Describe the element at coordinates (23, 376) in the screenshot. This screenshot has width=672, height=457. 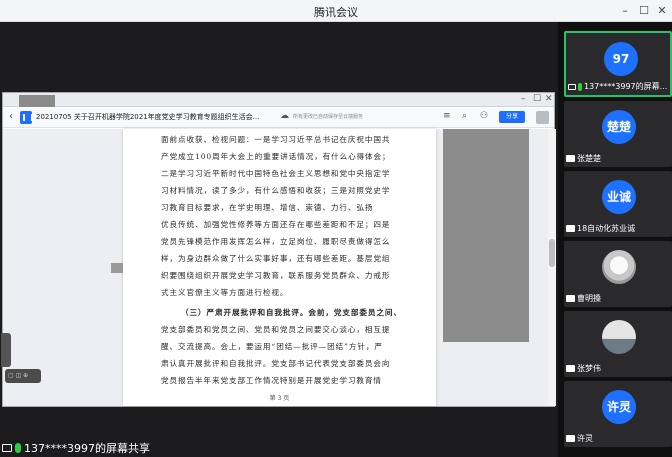
I see `floating-toolbar: ▢ ◫ ⊕` at that location.